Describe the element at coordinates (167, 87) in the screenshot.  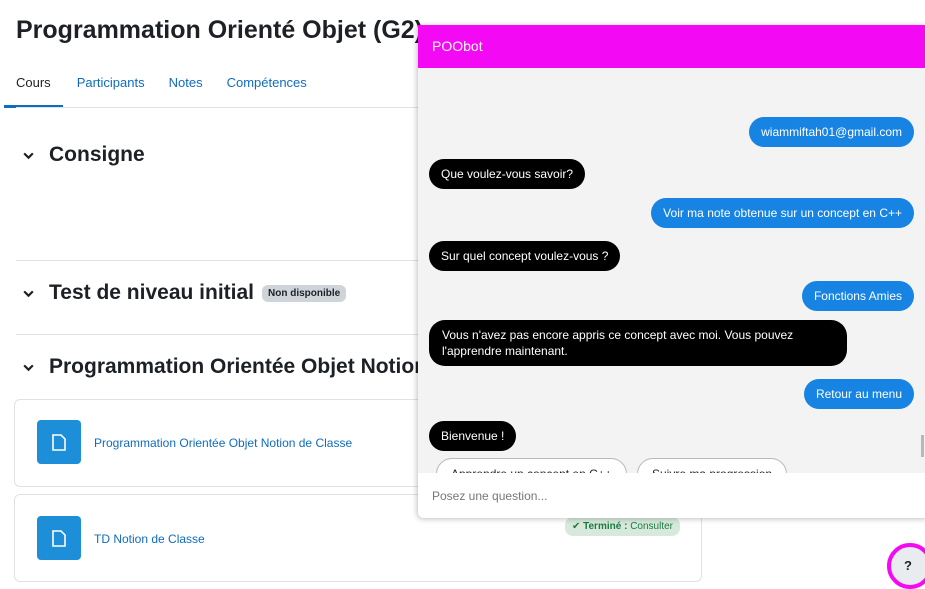
I see `course-tabs: Cours Participants Notes Compétences` at that location.